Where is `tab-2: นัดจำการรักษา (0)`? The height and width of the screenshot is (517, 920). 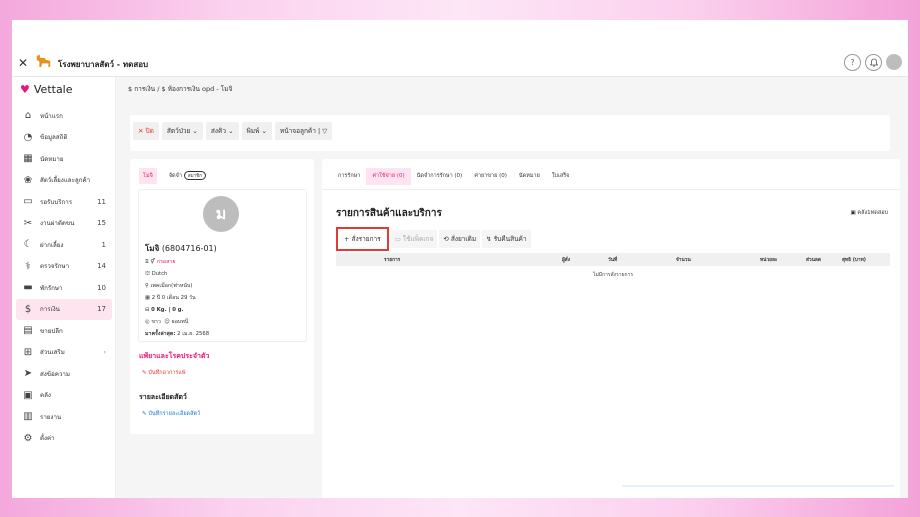 tab-2: นัดจำการรักษา (0) is located at coordinates (440, 176).